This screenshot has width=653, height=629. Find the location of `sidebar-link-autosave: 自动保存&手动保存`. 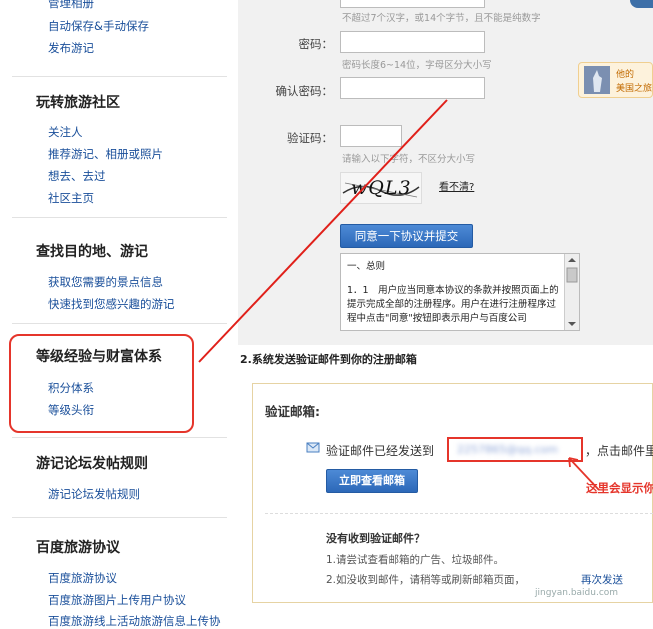

sidebar-link-autosave: 自动保存&手动保存 is located at coordinates (98, 26).